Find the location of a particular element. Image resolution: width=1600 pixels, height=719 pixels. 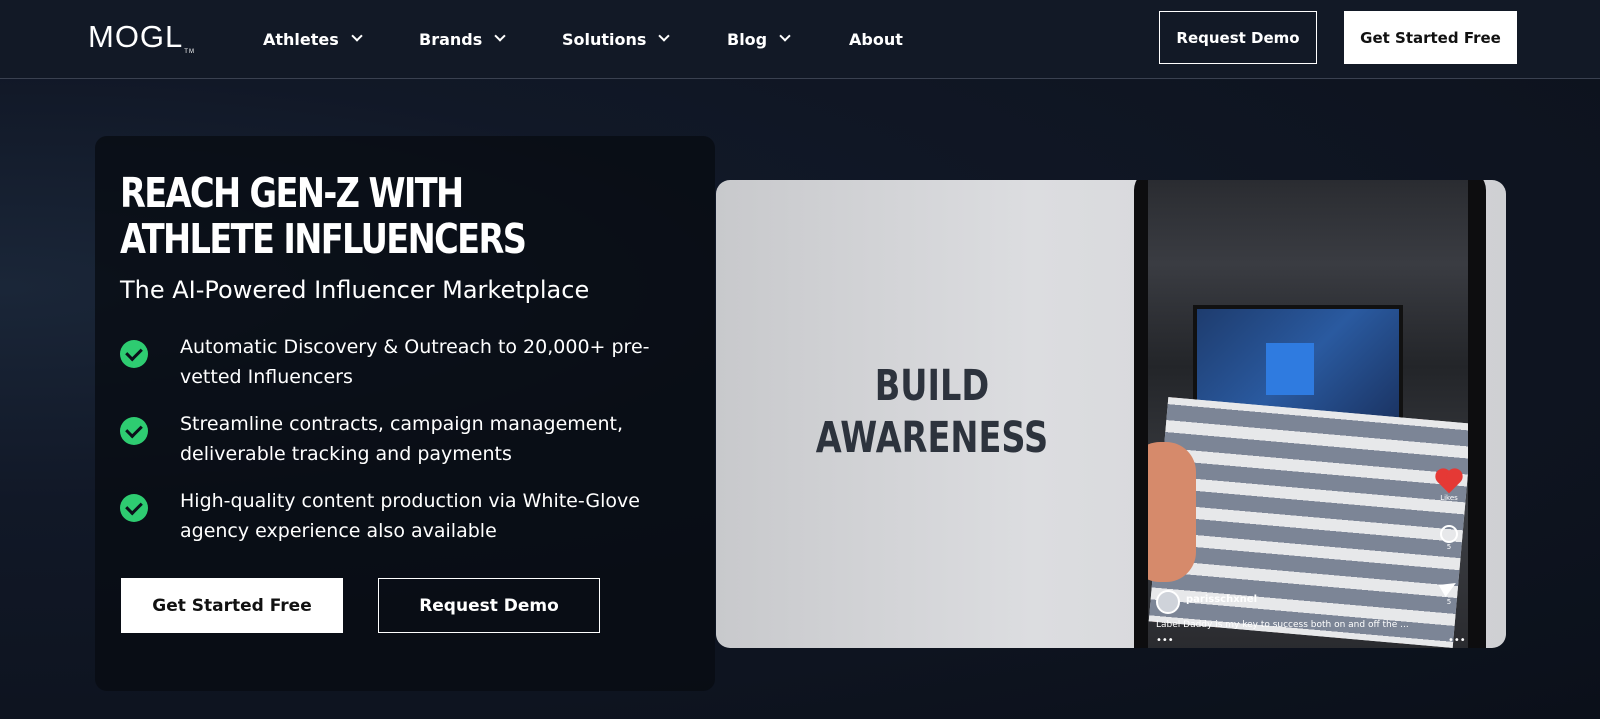

nav-athletes-label: Athletes is located at coordinates (301, 39).